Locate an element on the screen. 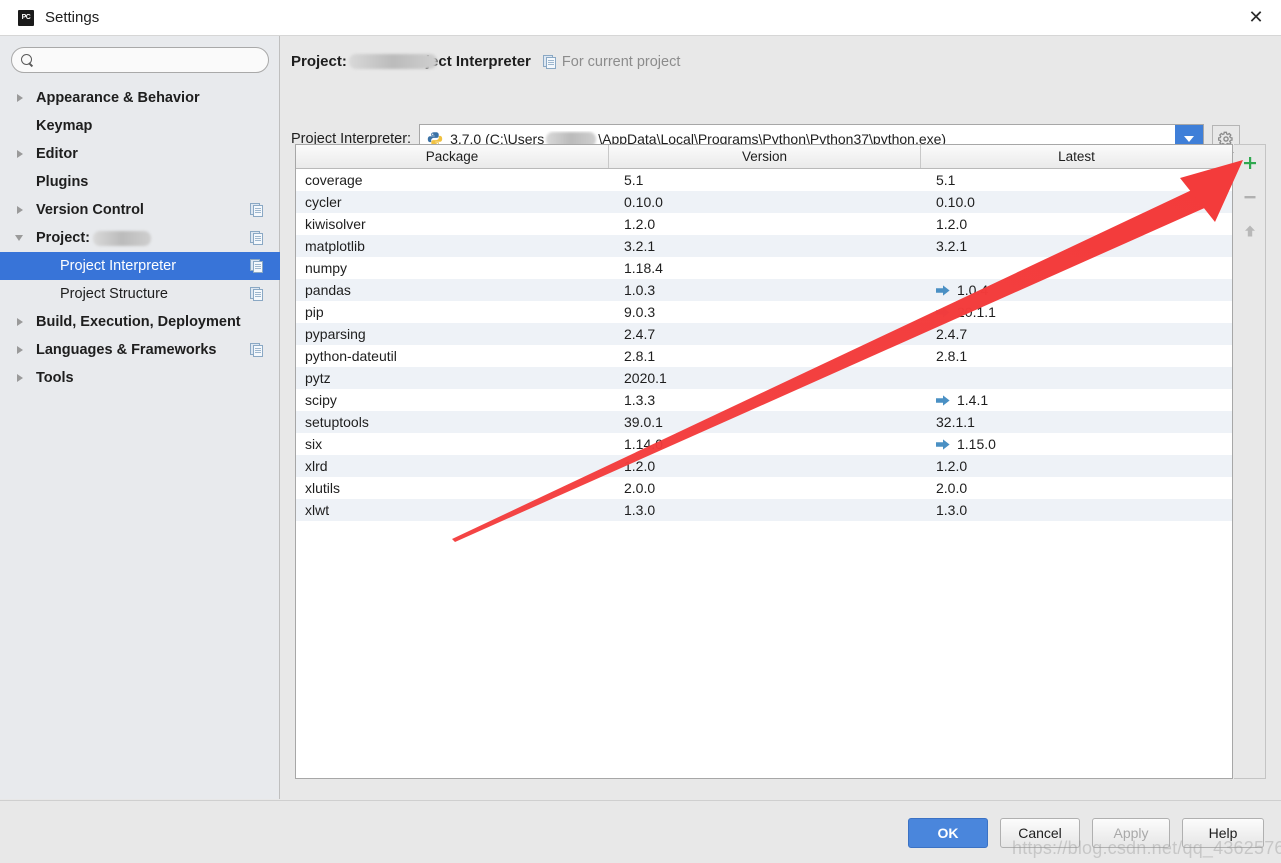 The height and width of the screenshot is (863, 1281). table-row: xlwt 1.3.0 1.3.0 is located at coordinates (764, 510).